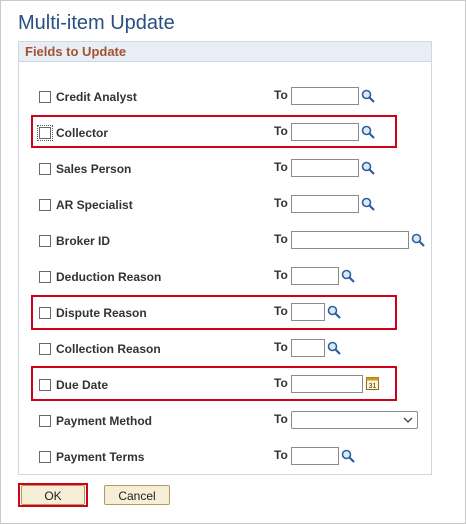 This screenshot has height=524, width=466. I want to click on checkbox-credit-analyst, so click(45, 97).